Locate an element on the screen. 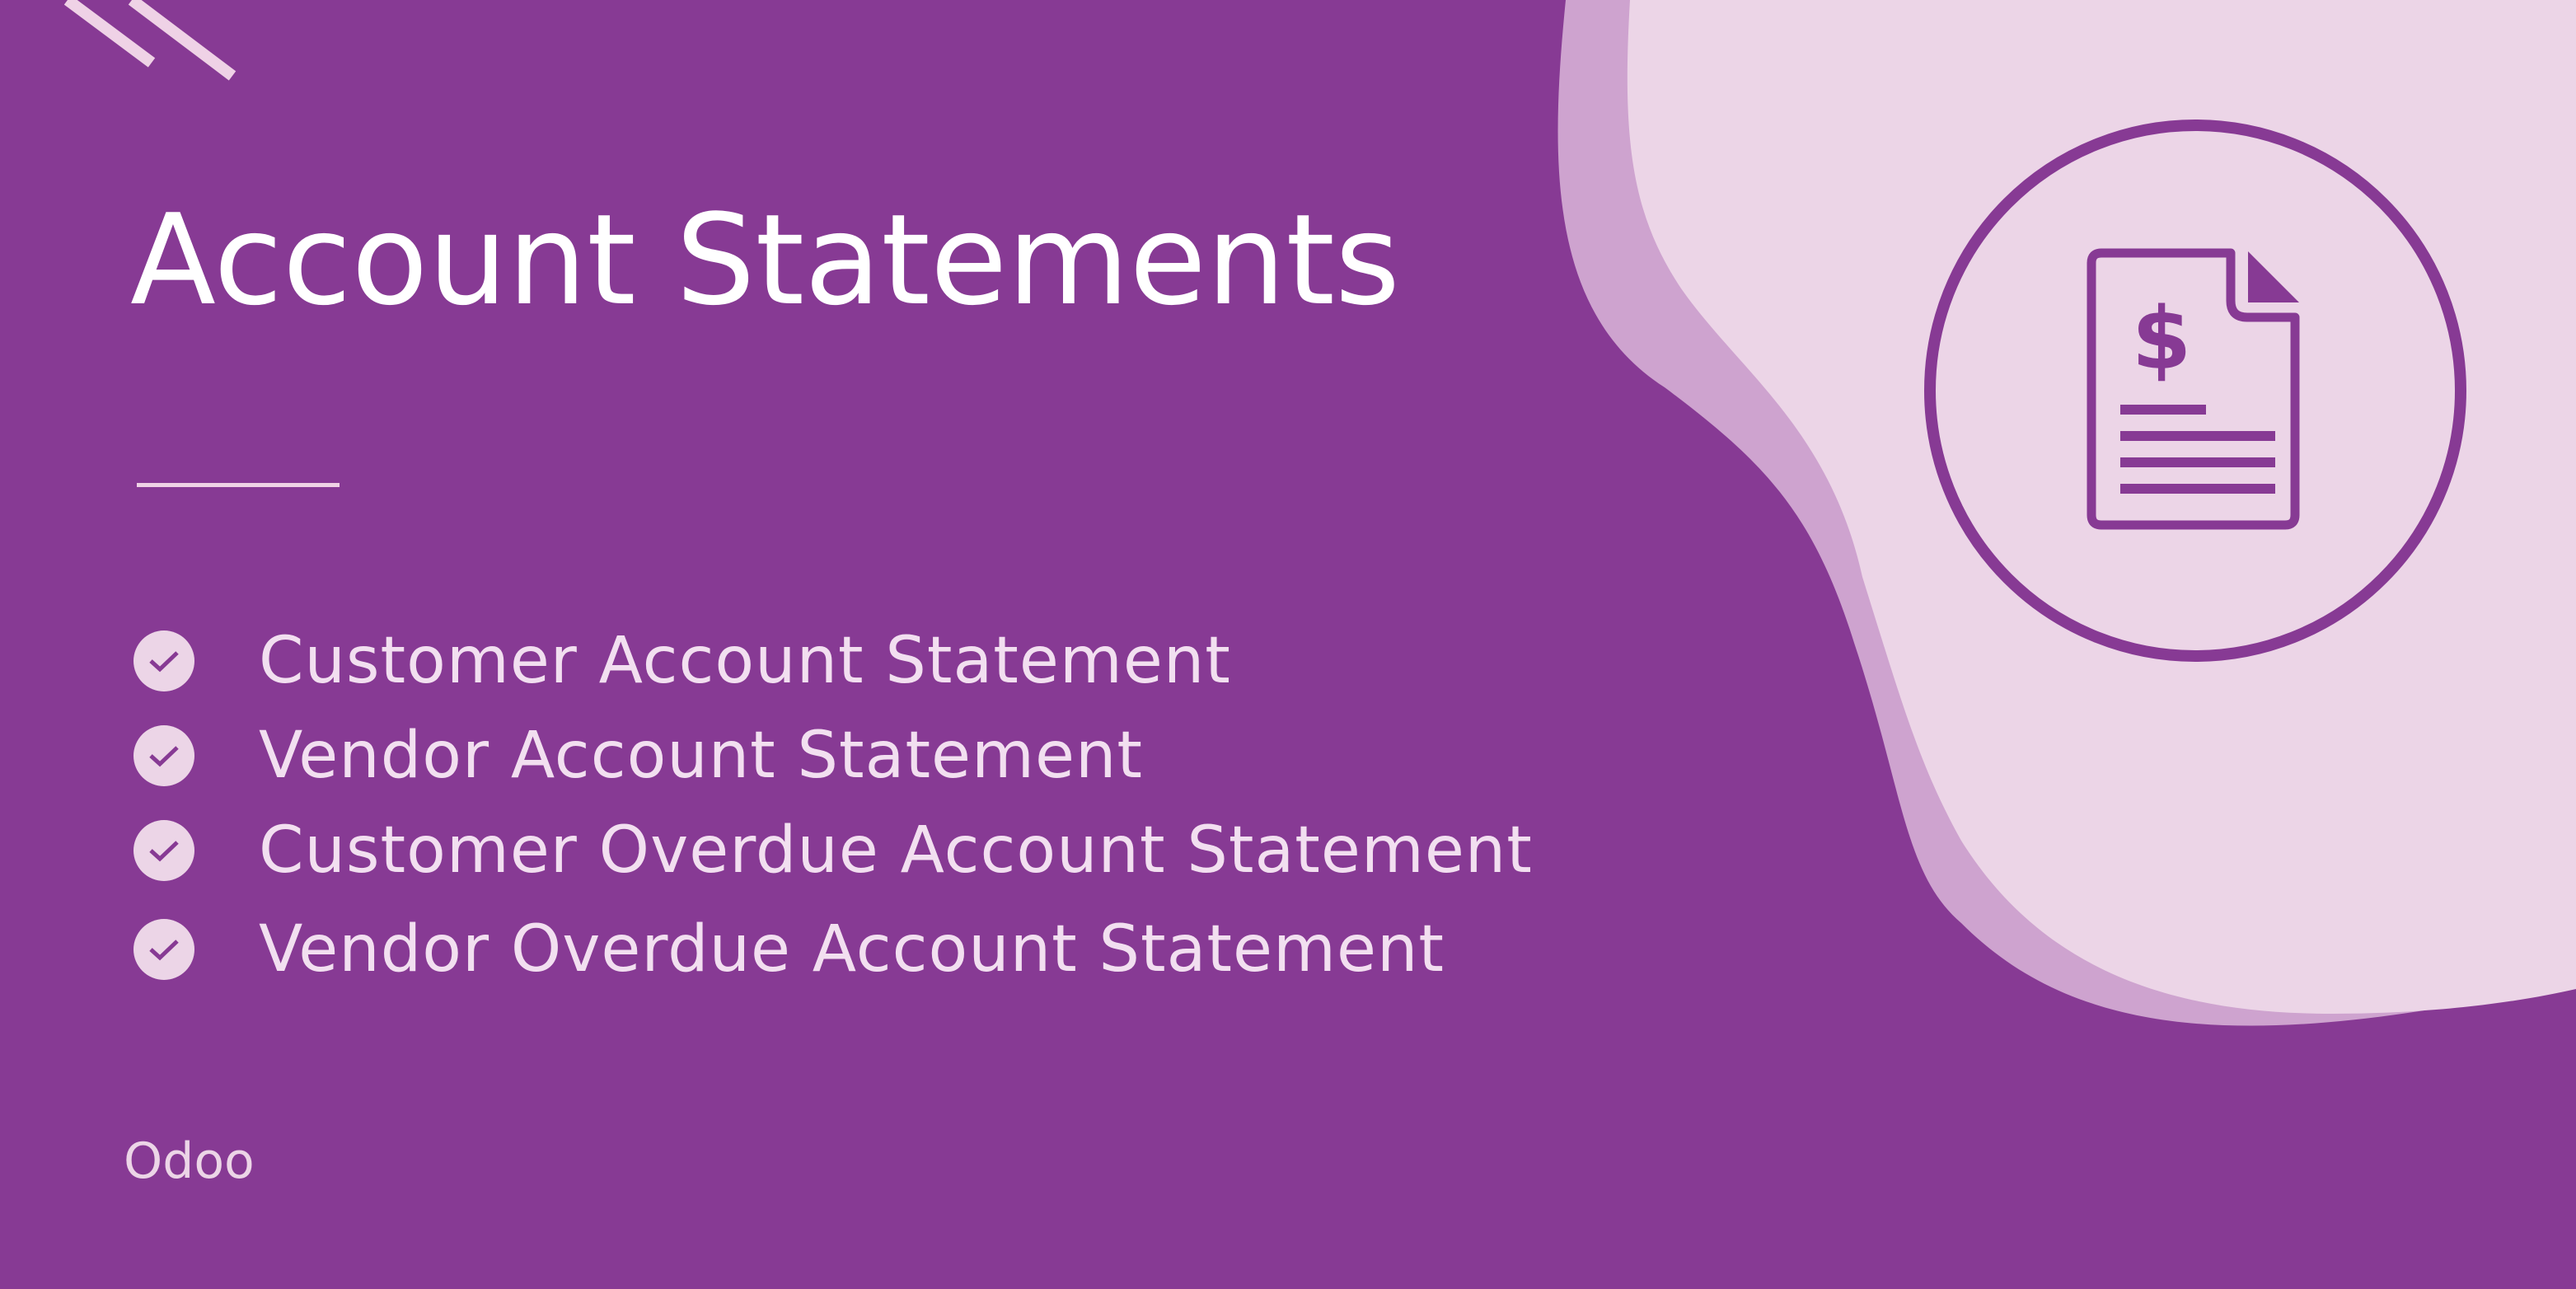  list-item: Customer Overdue Account Statement is located at coordinates (833, 851).